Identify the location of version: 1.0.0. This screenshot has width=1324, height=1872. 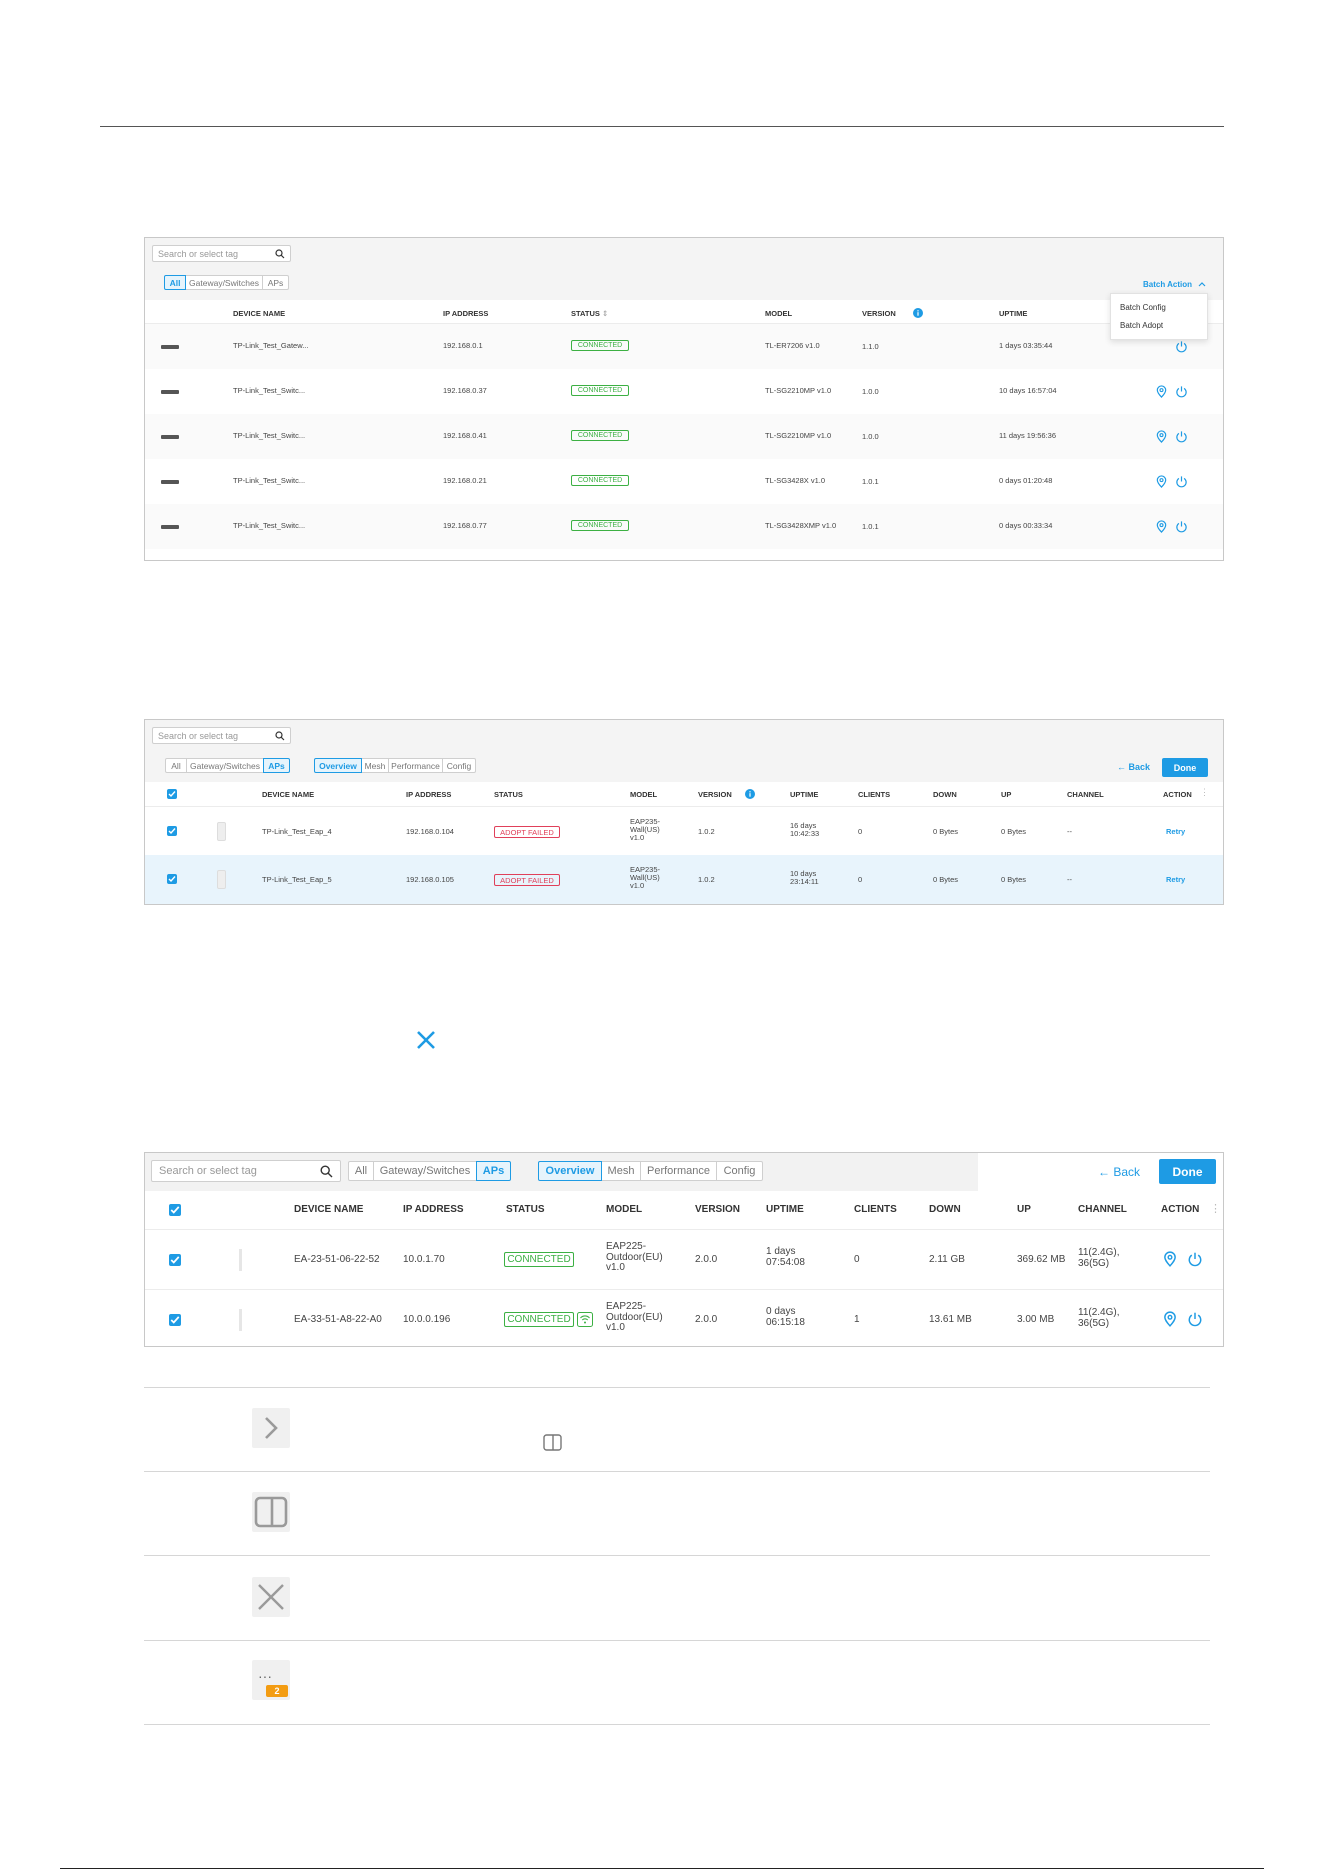
(870, 436).